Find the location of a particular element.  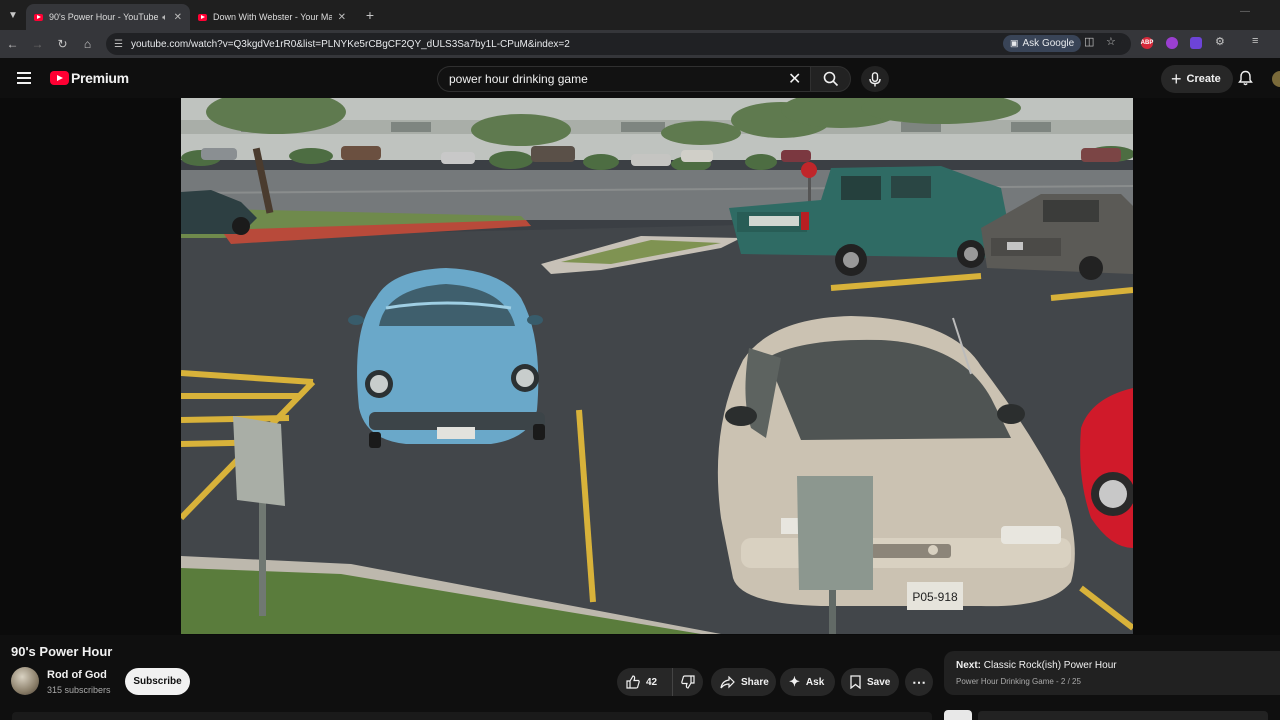

logo-wordmark: Premium is located at coordinates (100, 78).